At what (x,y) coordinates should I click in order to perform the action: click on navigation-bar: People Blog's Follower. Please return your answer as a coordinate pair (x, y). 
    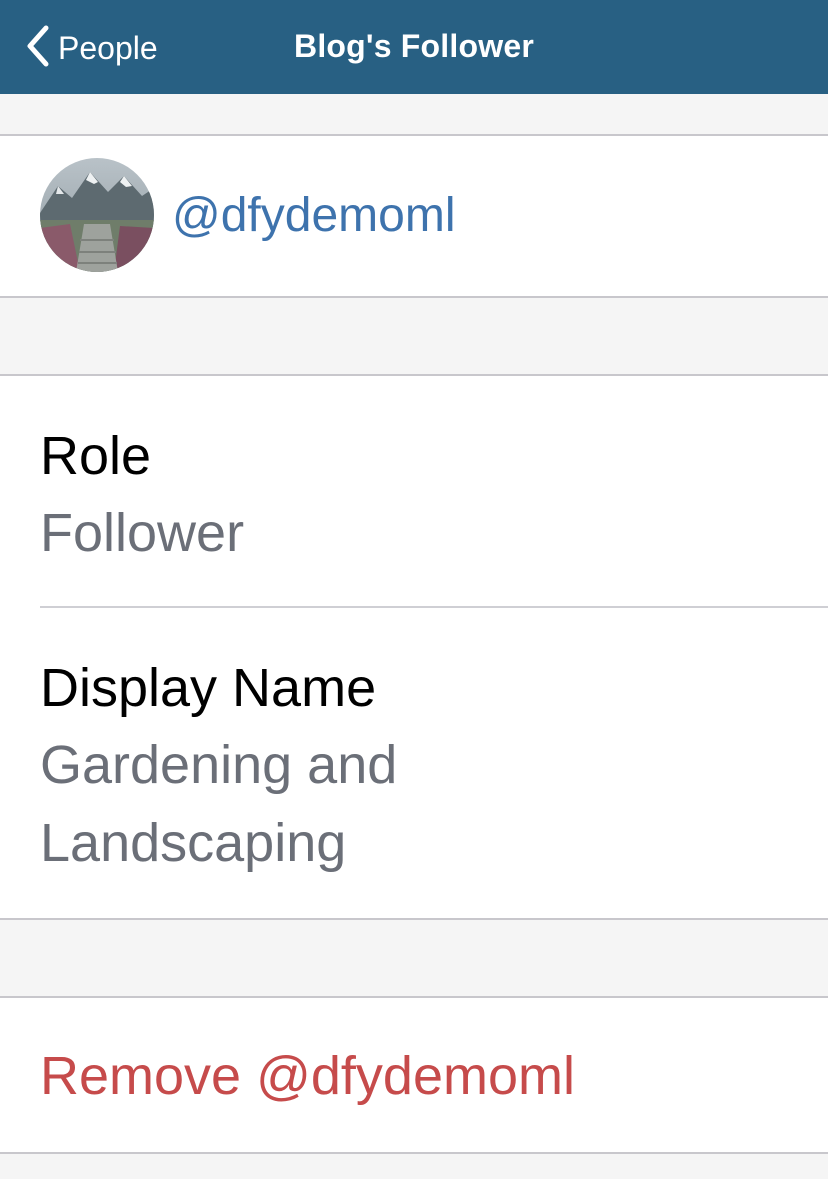
    Looking at the image, I should click on (414, 47).